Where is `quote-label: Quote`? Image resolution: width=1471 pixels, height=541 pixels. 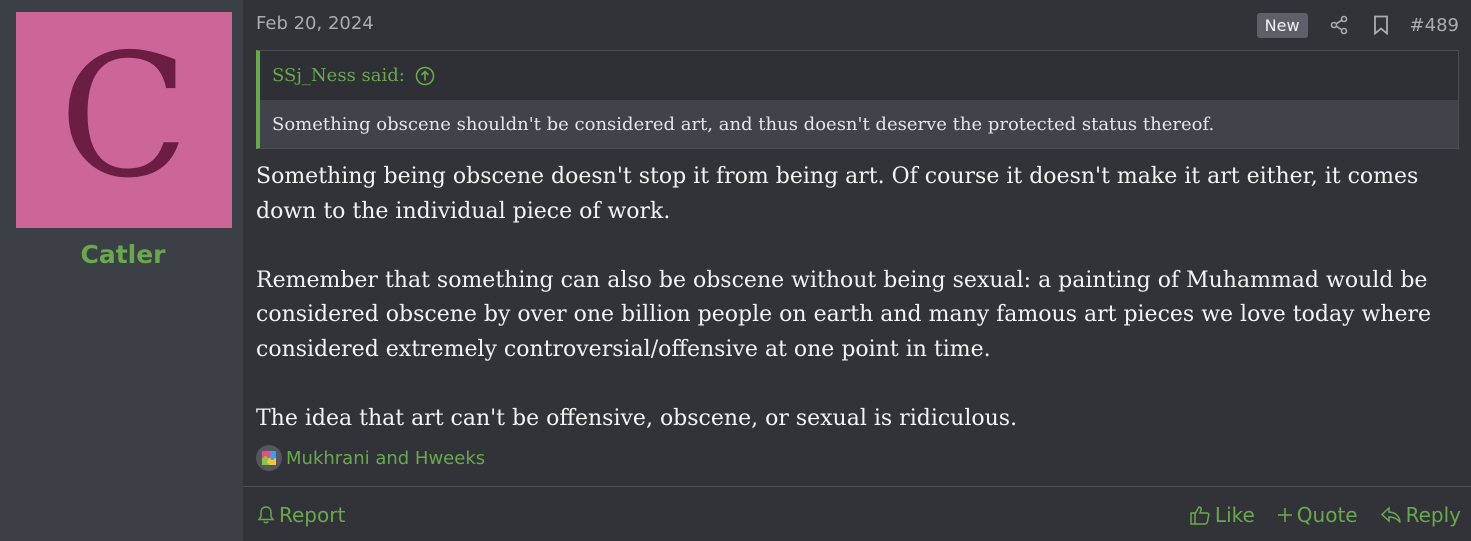 quote-label: Quote is located at coordinates (1327, 514).